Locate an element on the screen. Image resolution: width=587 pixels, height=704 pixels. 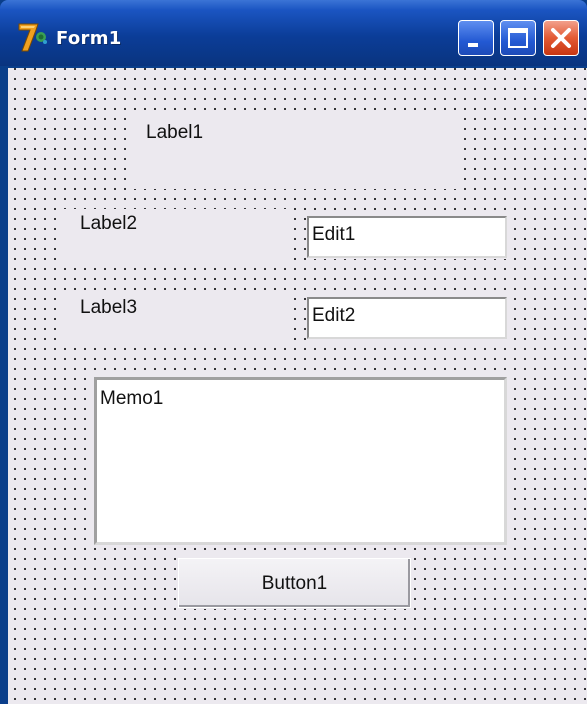
window-title: Form1 is located at coordinates (89, 38).